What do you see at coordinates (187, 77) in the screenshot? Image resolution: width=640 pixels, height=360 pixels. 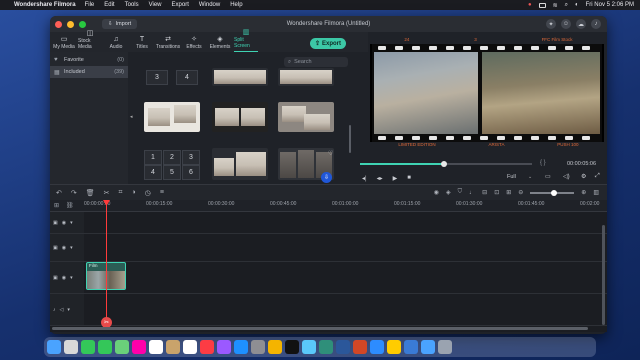 I see `template-3-4-cell-4: 4` at bounding box center [187, 77].